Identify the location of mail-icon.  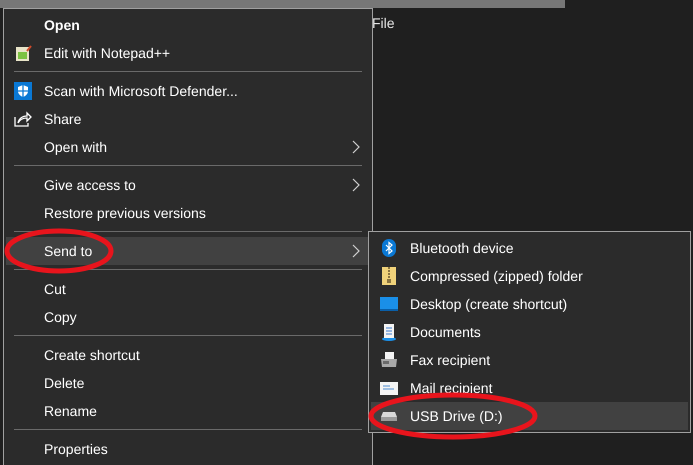
(389, 388).